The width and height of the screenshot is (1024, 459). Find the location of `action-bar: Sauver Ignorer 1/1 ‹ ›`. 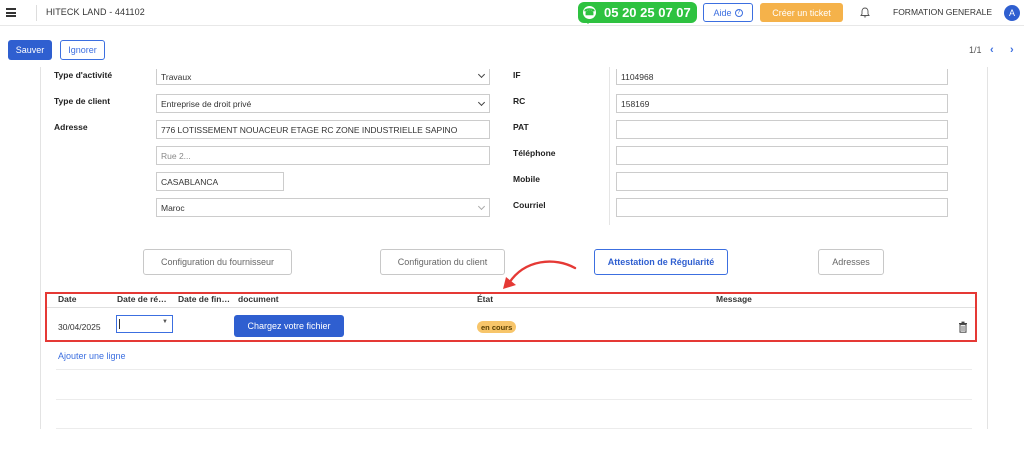

action-bar: Sauver Ignorer 1/1 ‹ › is located at coordinates (512, 47).